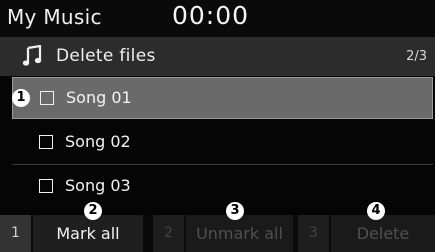 This screenshot has height=252, width=435. I want to click on unmark-all-softkey: 2 Unmark all, so click(223, 233).